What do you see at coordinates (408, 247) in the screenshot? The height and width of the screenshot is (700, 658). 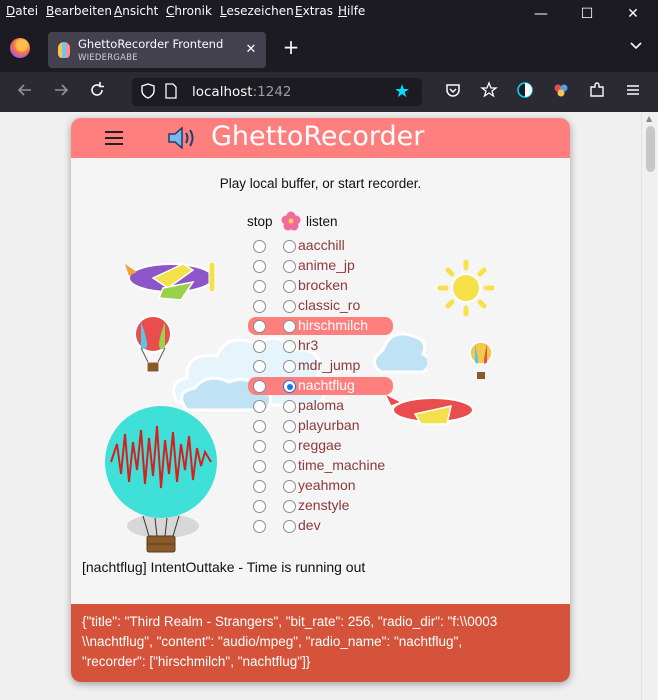 I see `station-row-aacchill: aacchill` at bounding box center [408, 247].